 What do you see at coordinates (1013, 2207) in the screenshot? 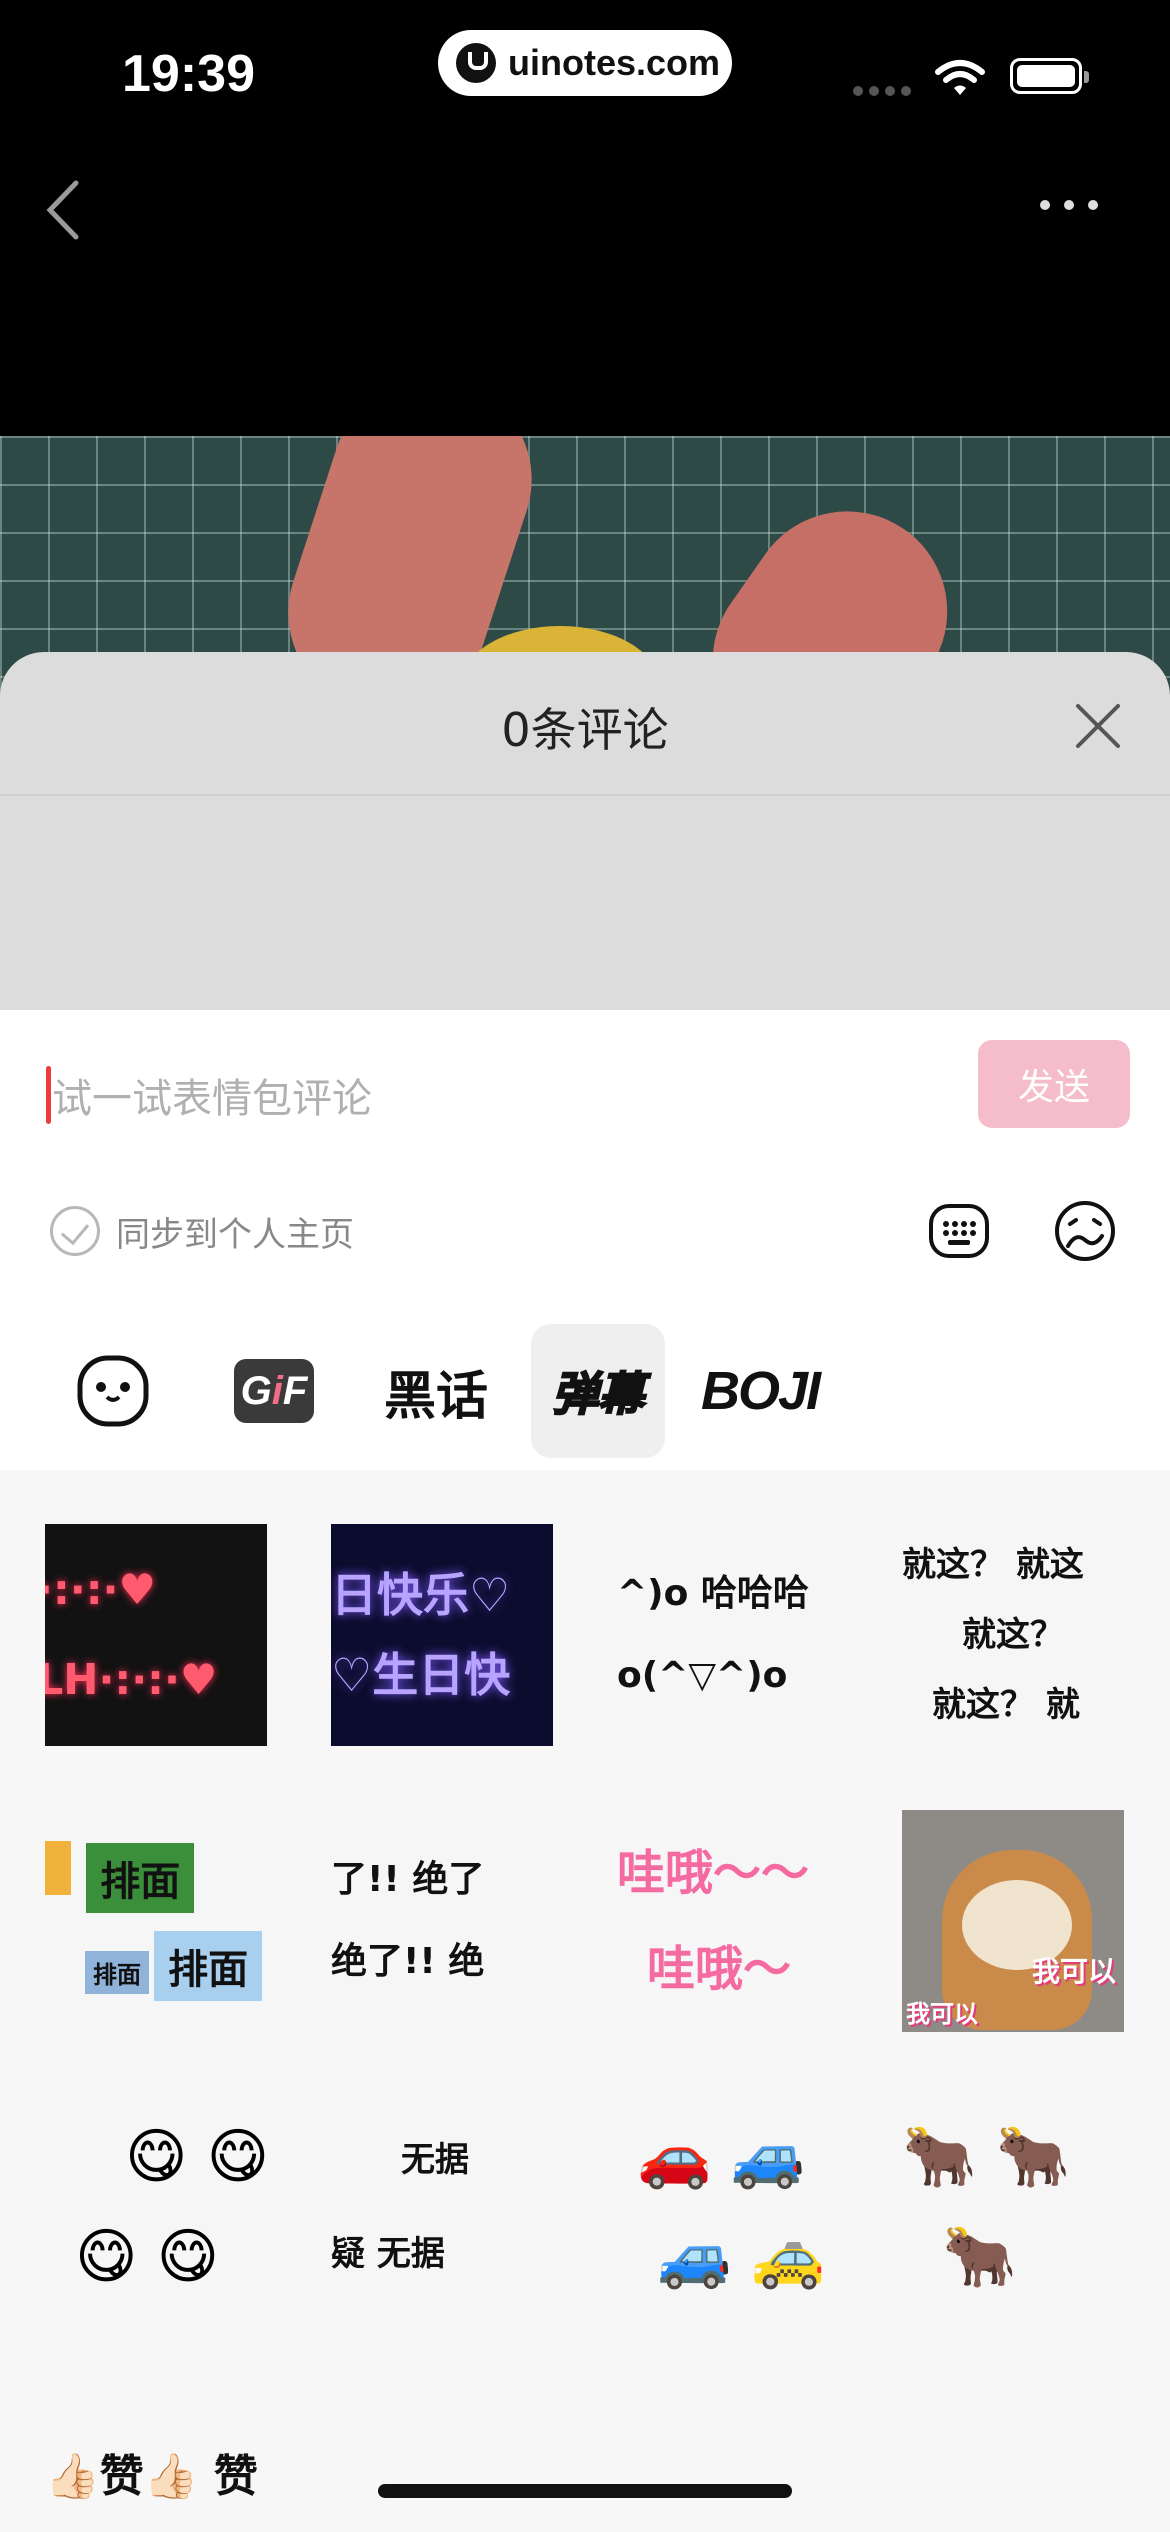
I see `sticker-cows: 🐂 🐂 🐂` at bounding box center [1013, 2207].